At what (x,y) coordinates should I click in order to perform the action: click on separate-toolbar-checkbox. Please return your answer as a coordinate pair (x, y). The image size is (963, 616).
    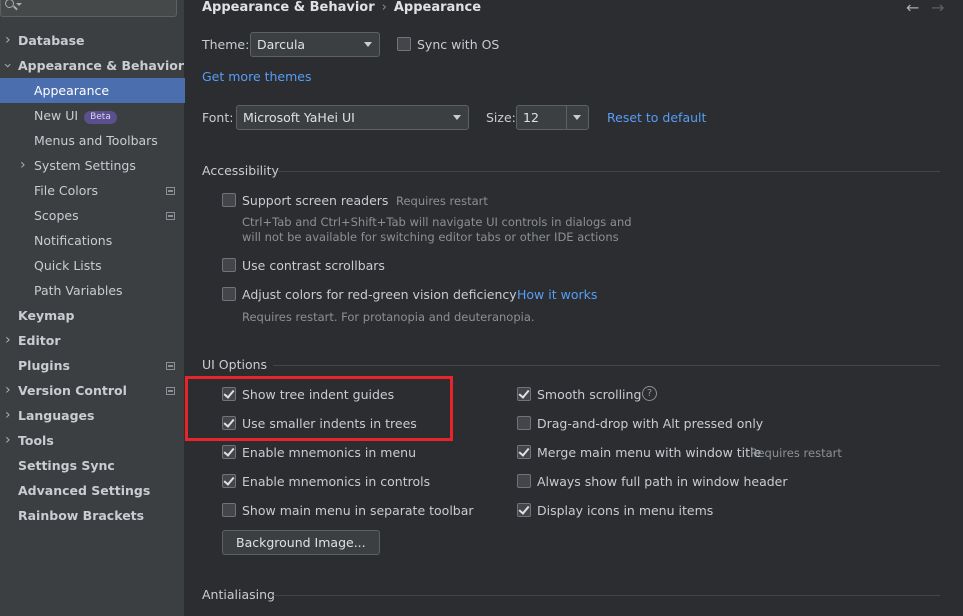
    Looking at the image, I should click on (229, 510).